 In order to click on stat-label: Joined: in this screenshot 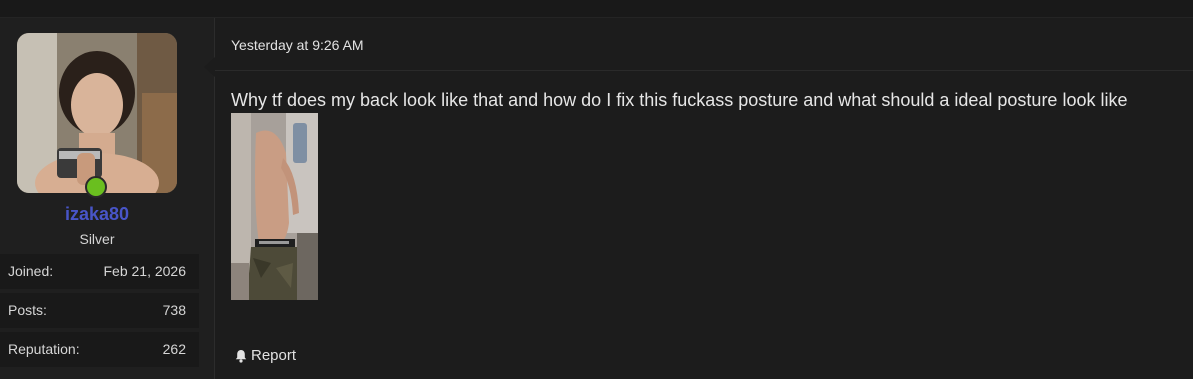, I will do `click(31, 271)`.